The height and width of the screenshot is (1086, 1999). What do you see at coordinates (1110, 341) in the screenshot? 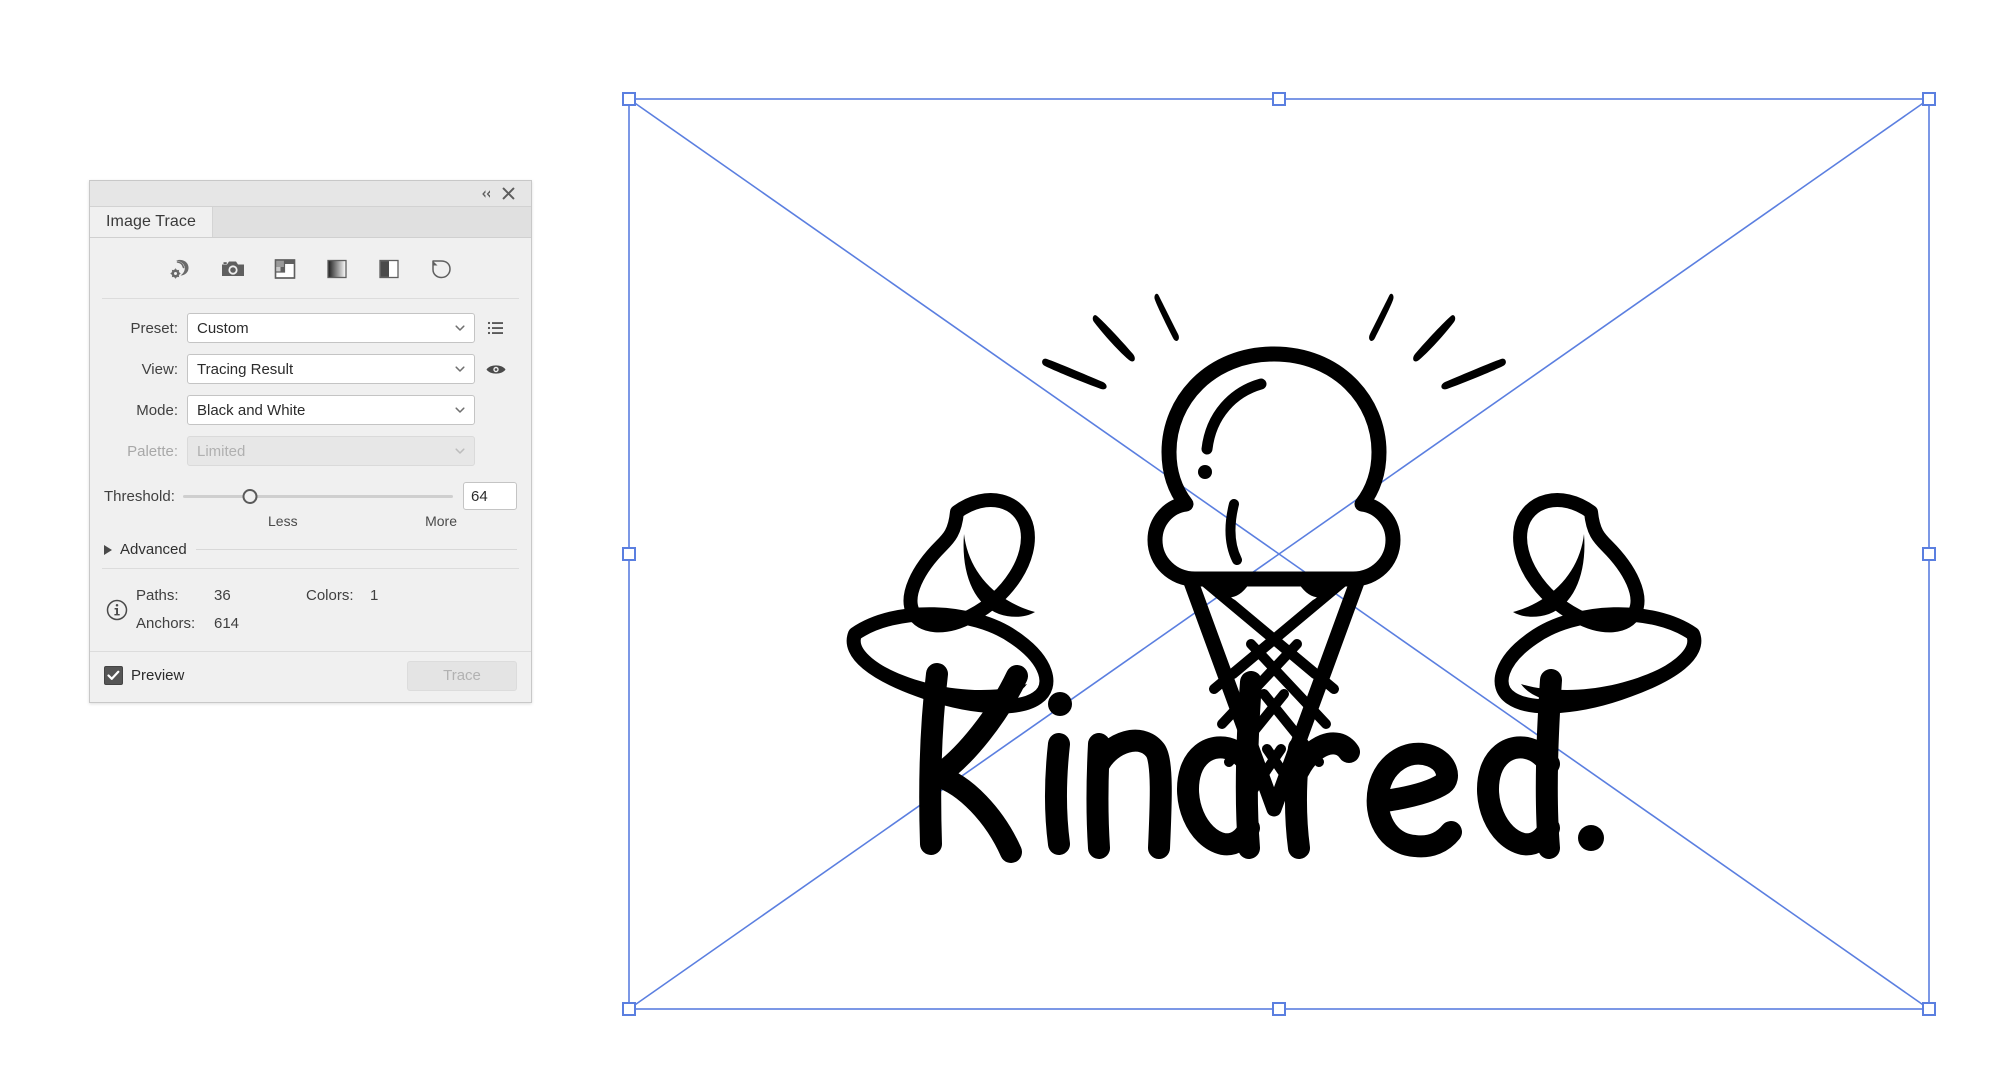
I see `sparkle-lines-left` at bounding box center [1110, 341].